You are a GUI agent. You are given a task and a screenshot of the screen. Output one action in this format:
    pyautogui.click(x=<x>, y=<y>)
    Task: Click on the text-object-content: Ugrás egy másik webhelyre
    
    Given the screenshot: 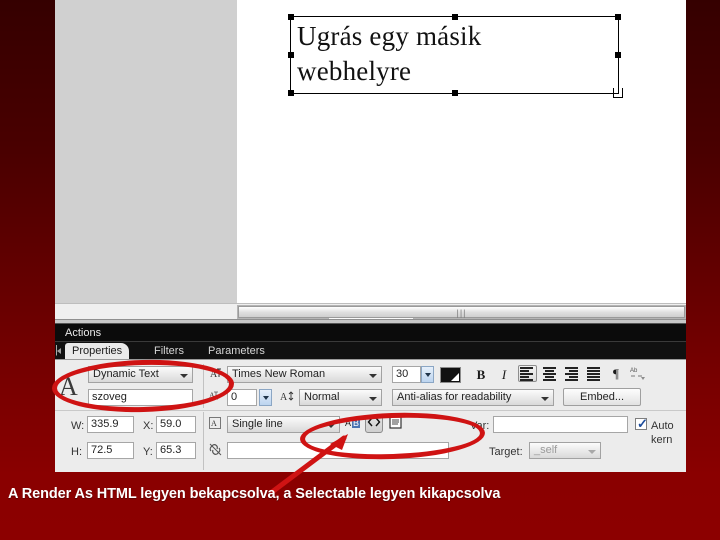 What is the action you would take?
    pyautogui.click(x=389, y=53)
    